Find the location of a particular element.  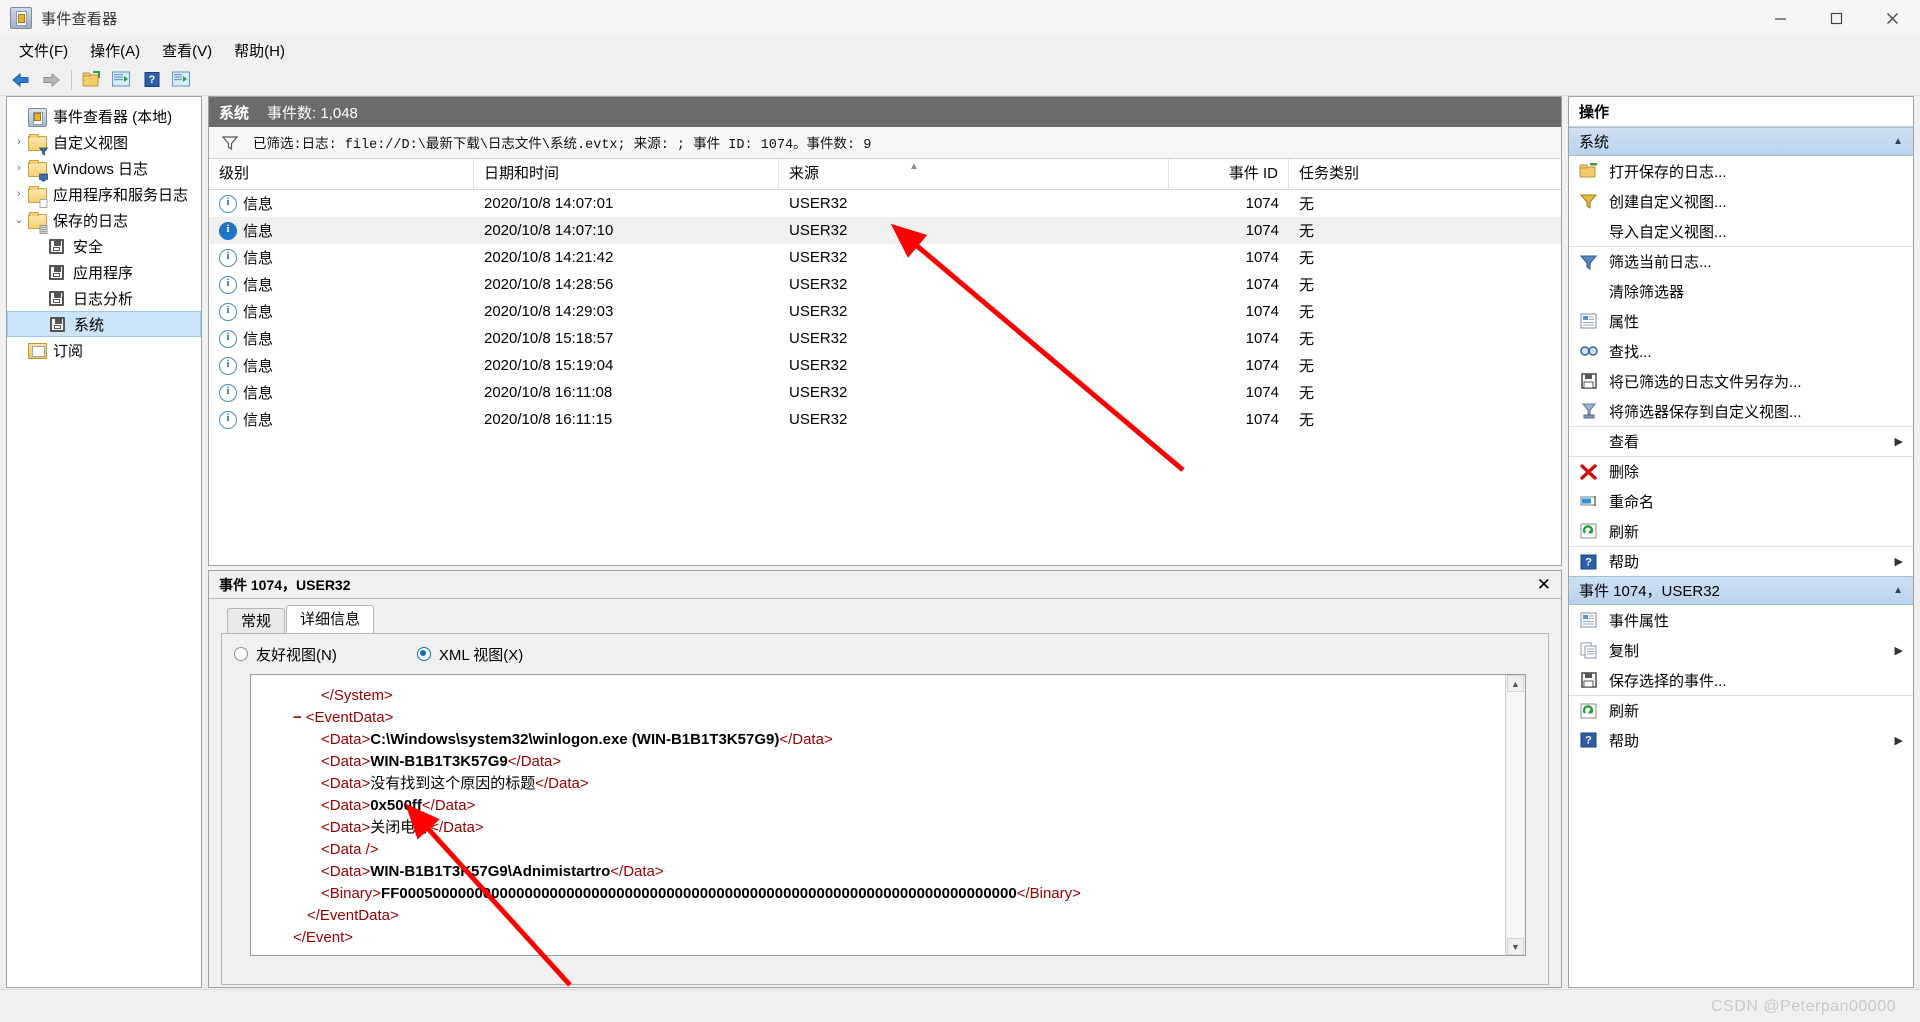

table-row: i 信息 2020/10/8 14:21:42 USER32 1074 无 is located at coordinates (885, 257).